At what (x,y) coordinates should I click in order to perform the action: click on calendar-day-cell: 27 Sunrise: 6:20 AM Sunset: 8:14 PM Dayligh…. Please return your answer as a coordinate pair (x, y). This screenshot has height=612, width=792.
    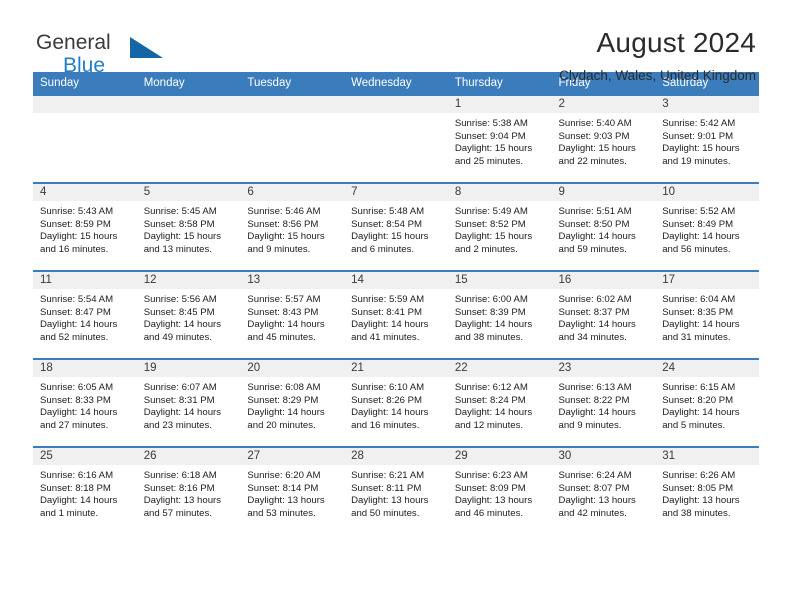
    Looking at the image, I should click on (292, 490).